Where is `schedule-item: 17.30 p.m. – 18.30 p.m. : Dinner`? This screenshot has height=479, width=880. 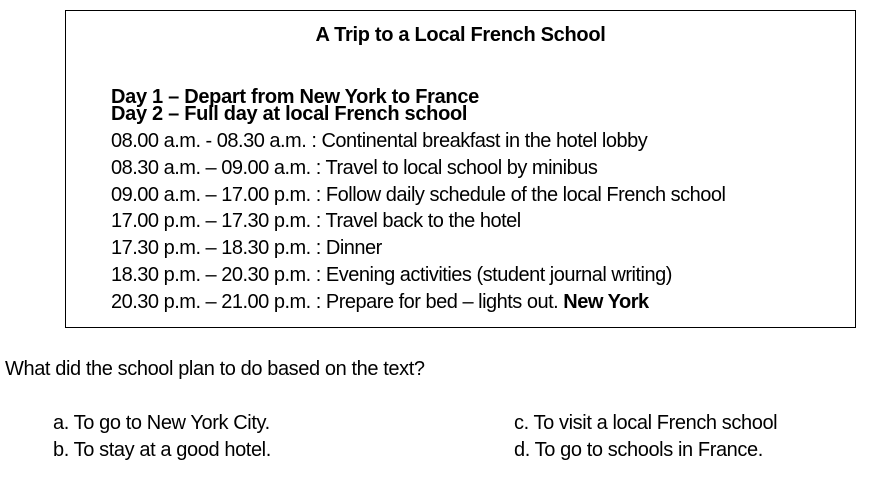
schedule-item: 17.30 p.m. – 18.30 p.m. : Dinner is located at coordinates (246, 248).